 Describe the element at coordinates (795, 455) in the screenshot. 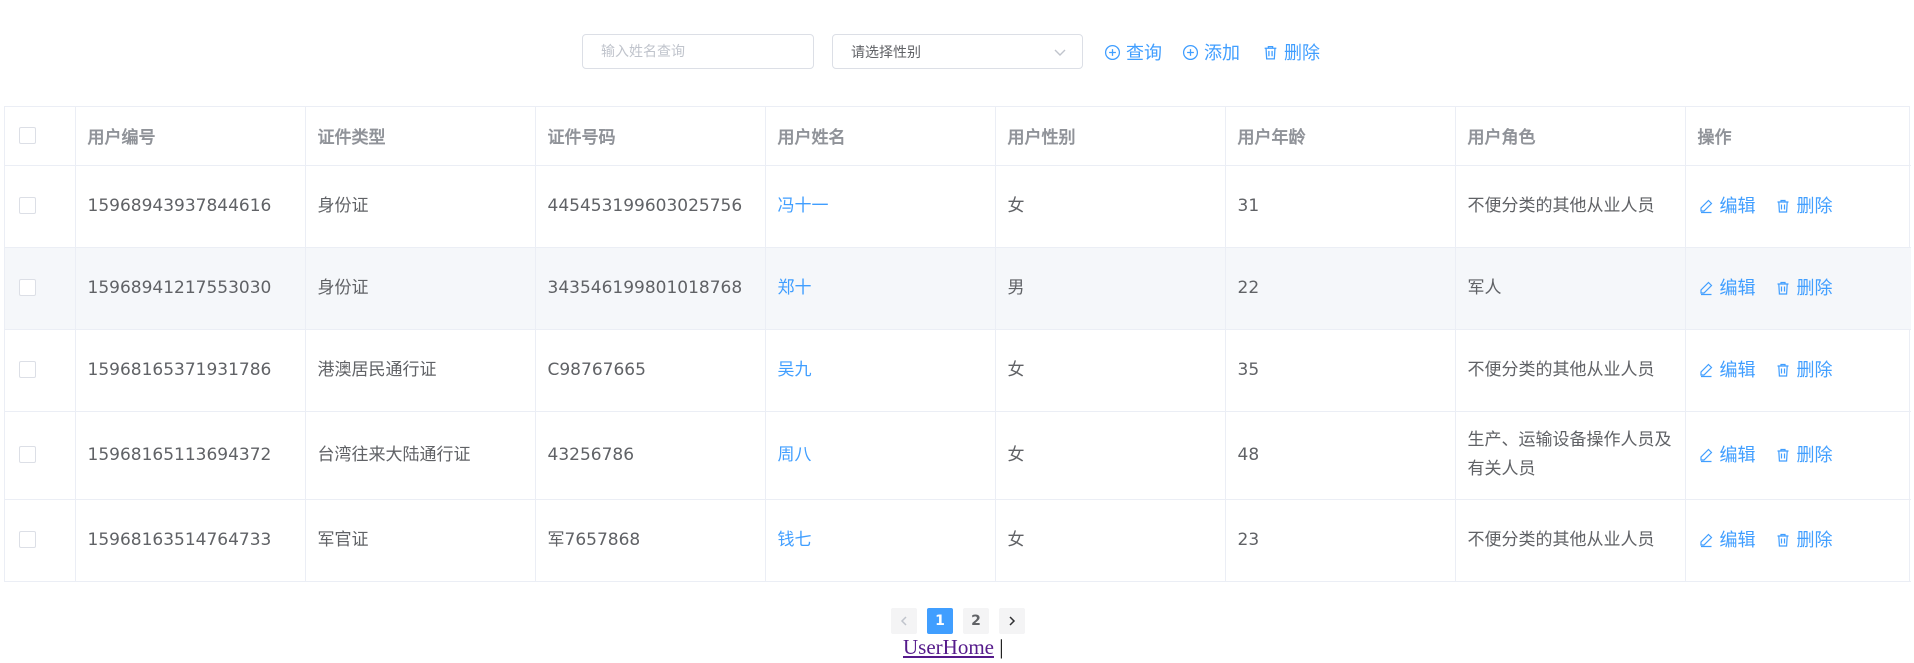

I see `user-name-link: 周八` at that location.